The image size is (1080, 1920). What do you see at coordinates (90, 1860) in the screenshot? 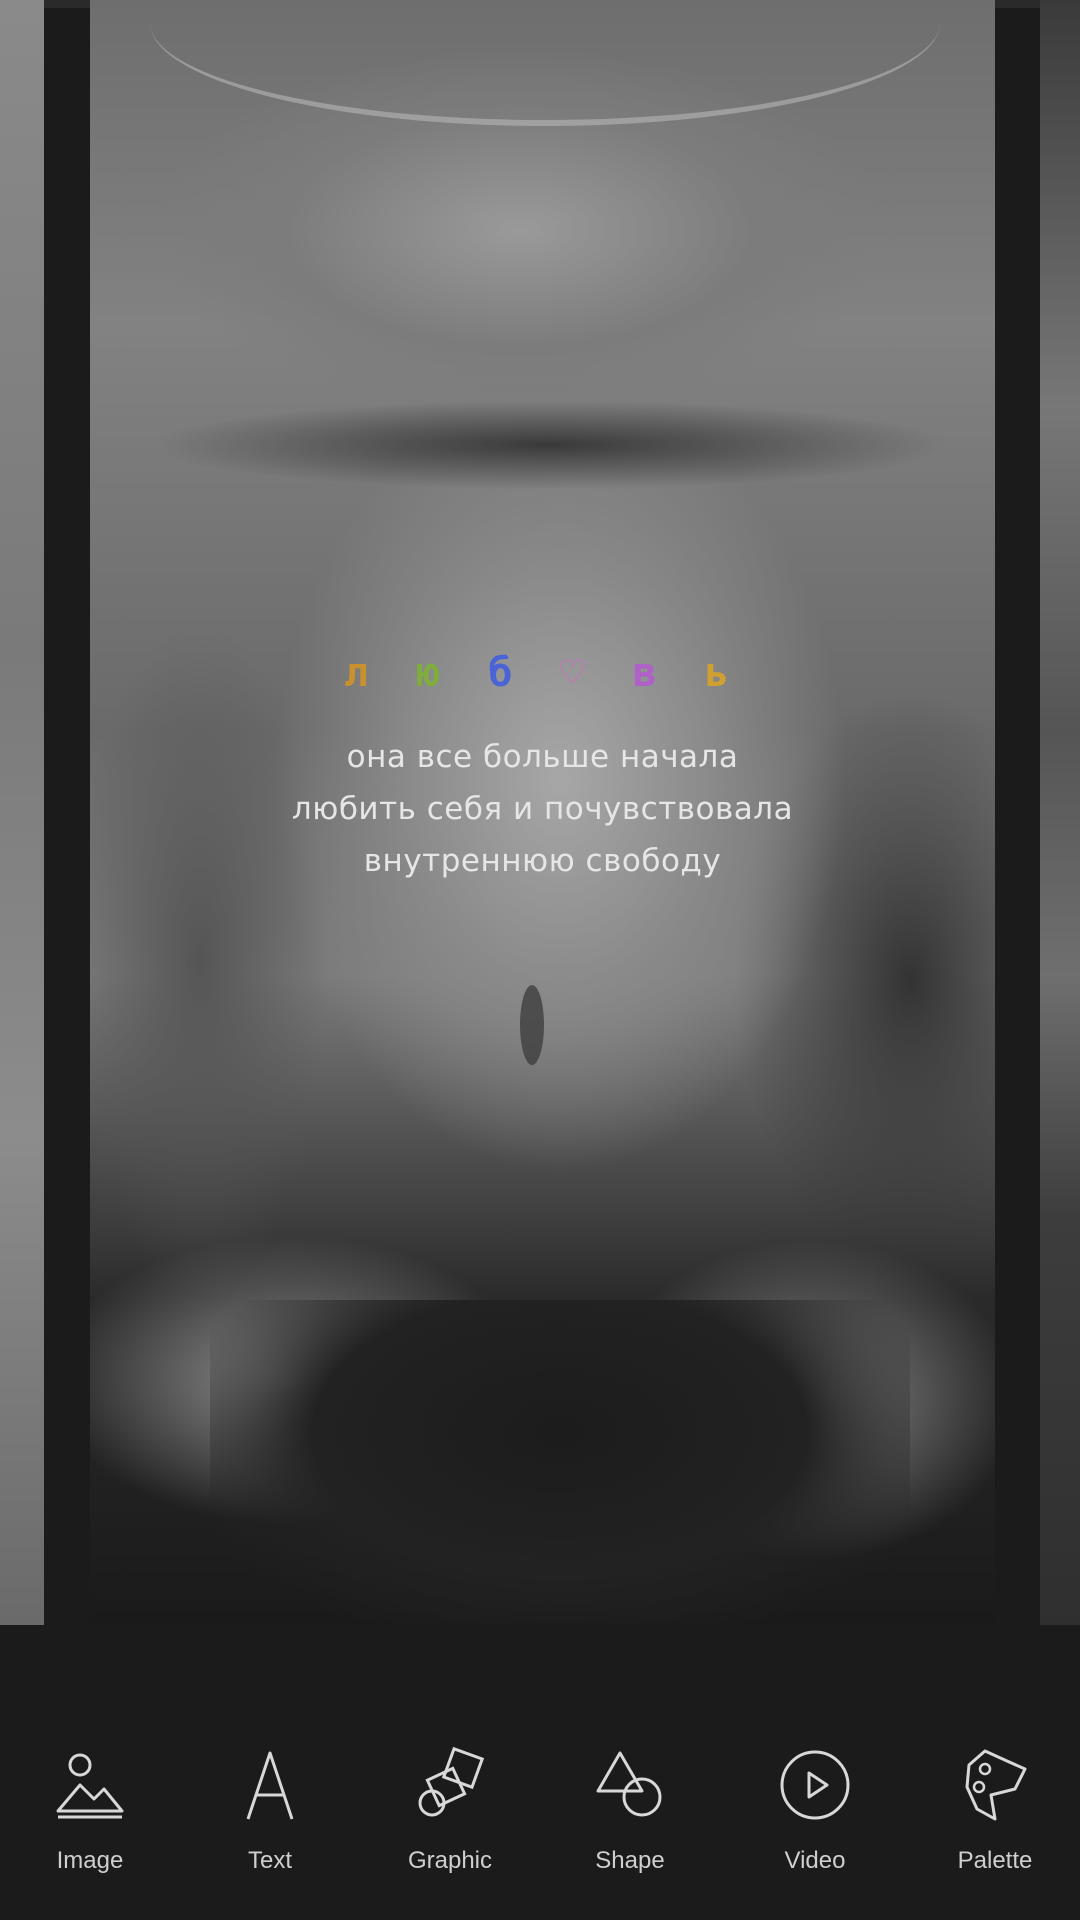
I see `image-button-label: Image` at bounding box center [90, 1860].